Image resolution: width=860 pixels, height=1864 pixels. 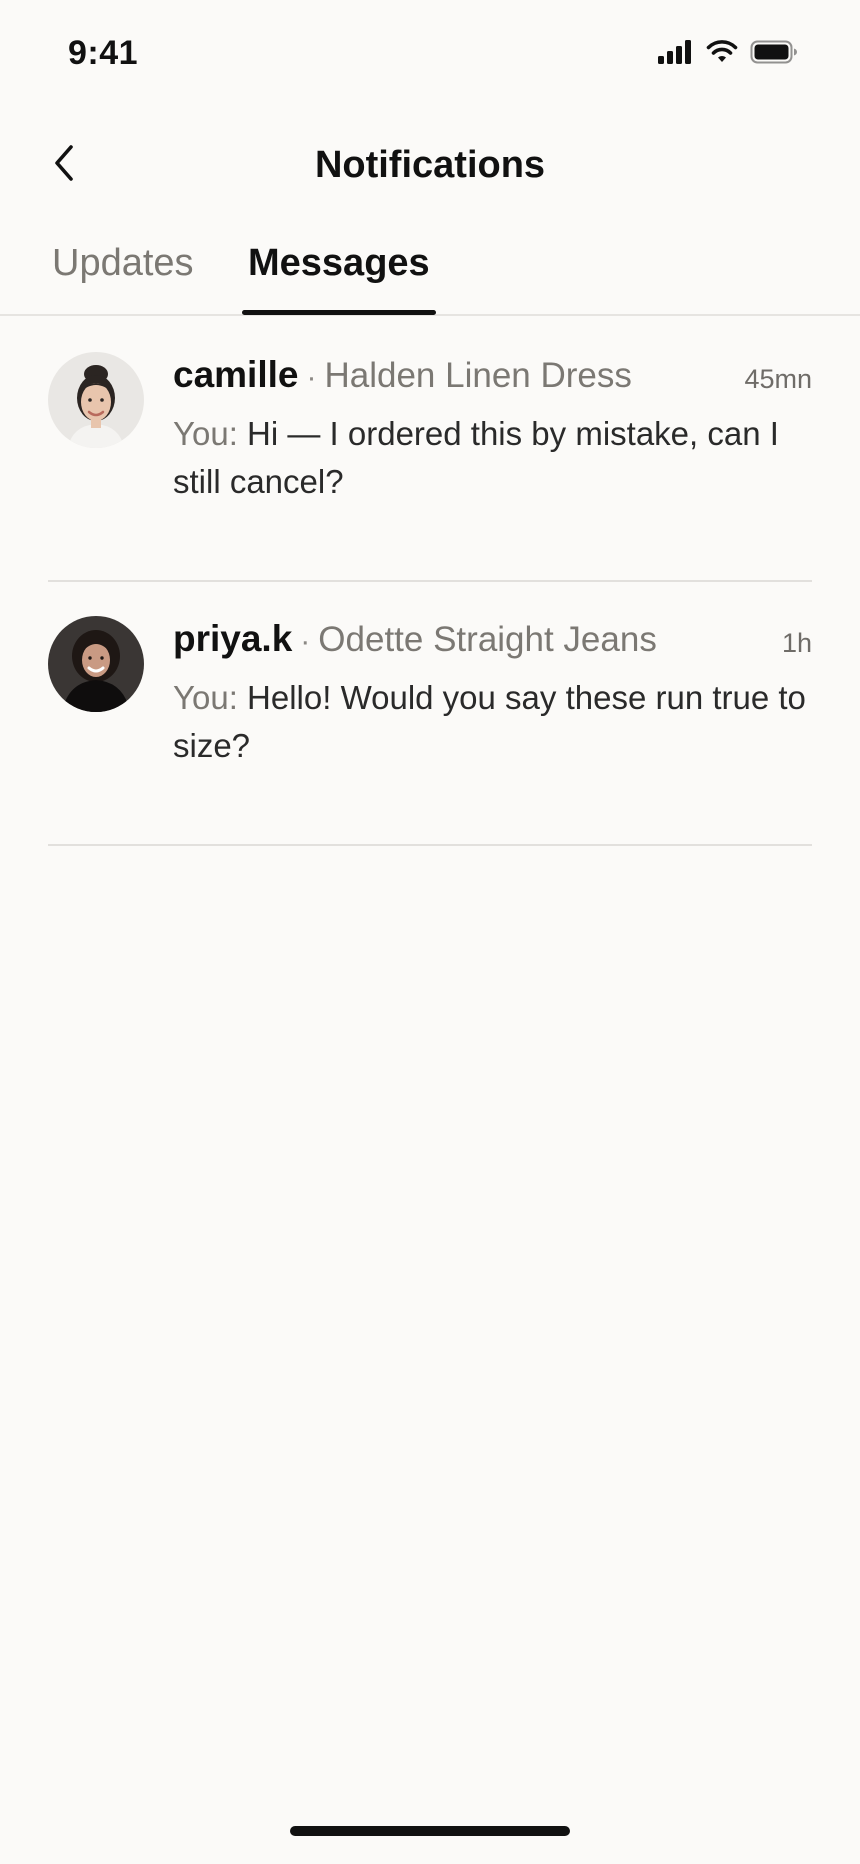 I want to click on home-indicator, so click(x=430, y=1831).